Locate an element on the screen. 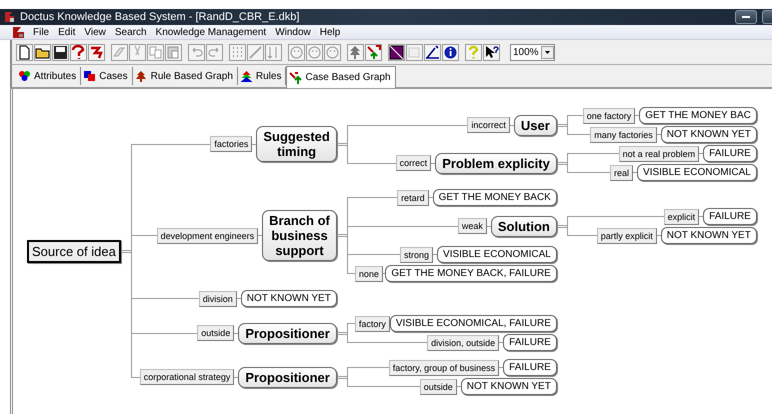  edge-label: retard is located at coordinates (413, 198).